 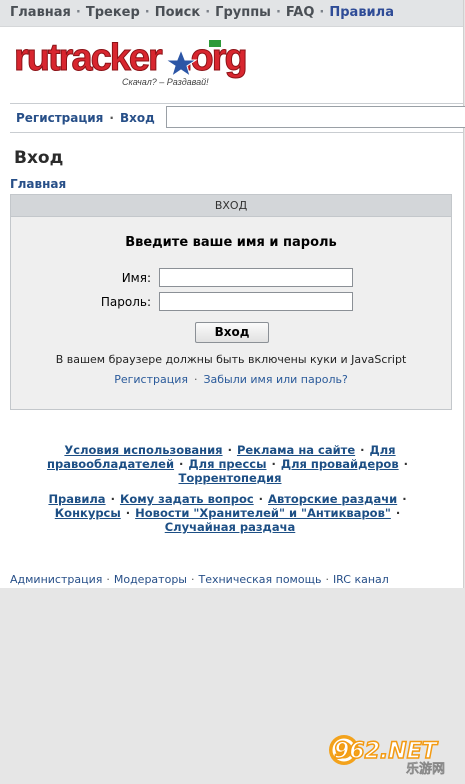 I want to click on nav-rules: Правила, so click(x=361, y=12).